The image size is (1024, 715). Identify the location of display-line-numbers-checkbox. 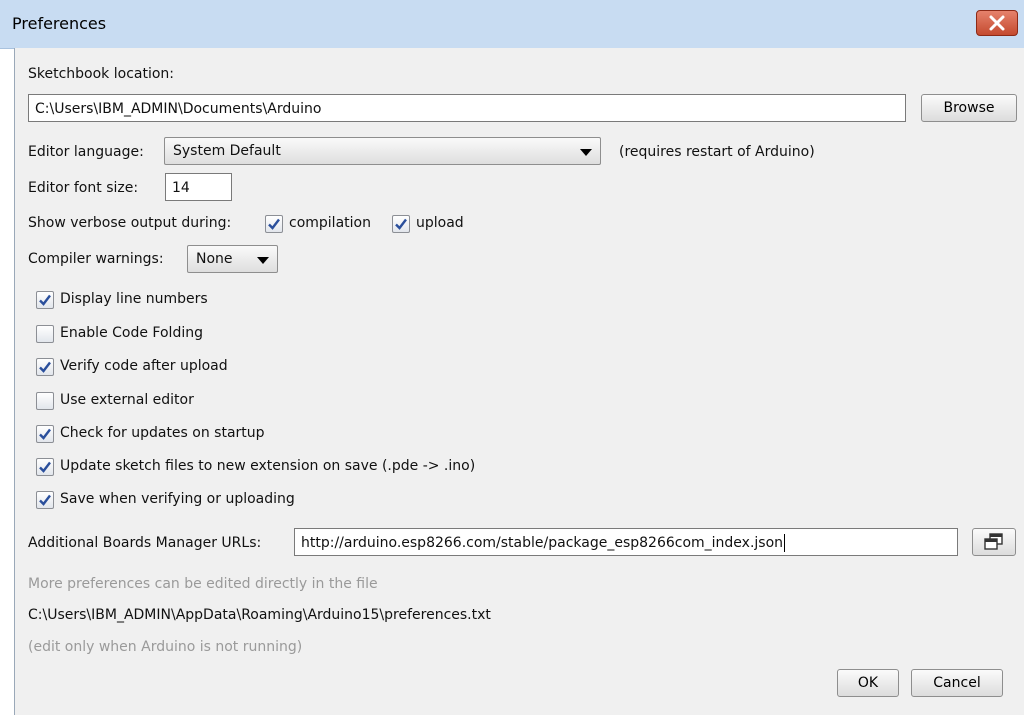
(45, 300).